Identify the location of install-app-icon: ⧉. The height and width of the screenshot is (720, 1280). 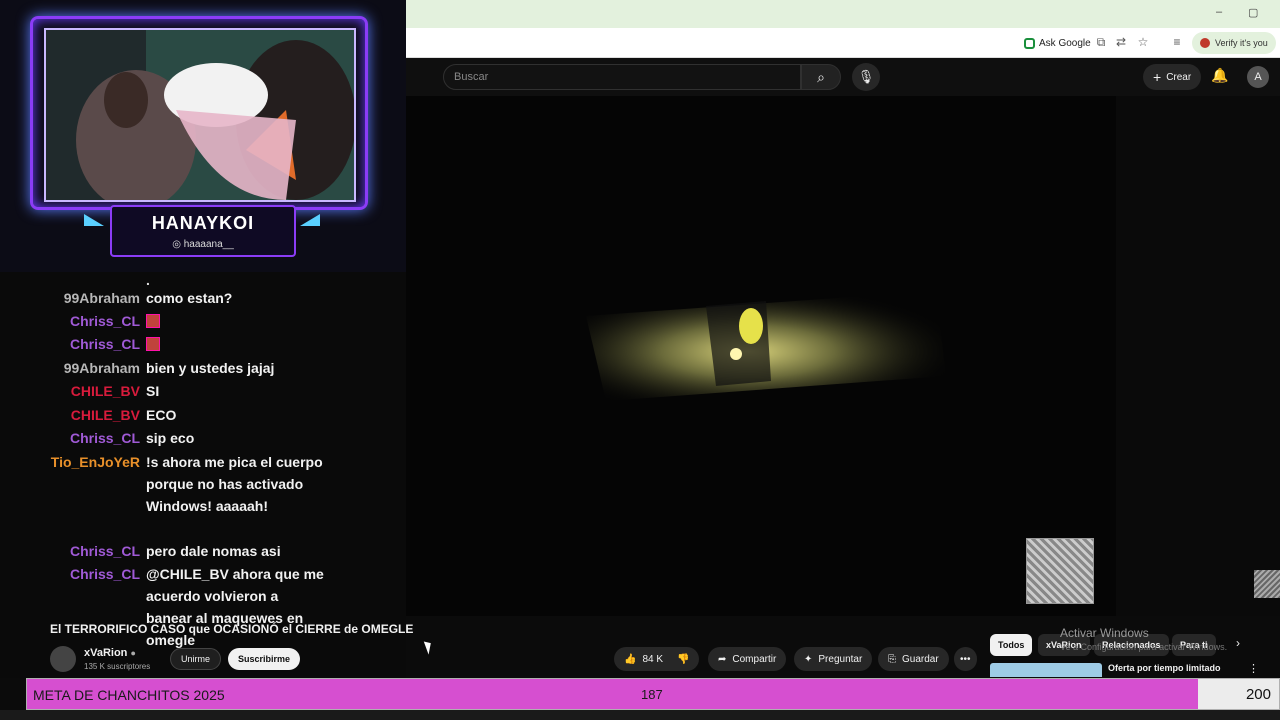
(1101, 42).